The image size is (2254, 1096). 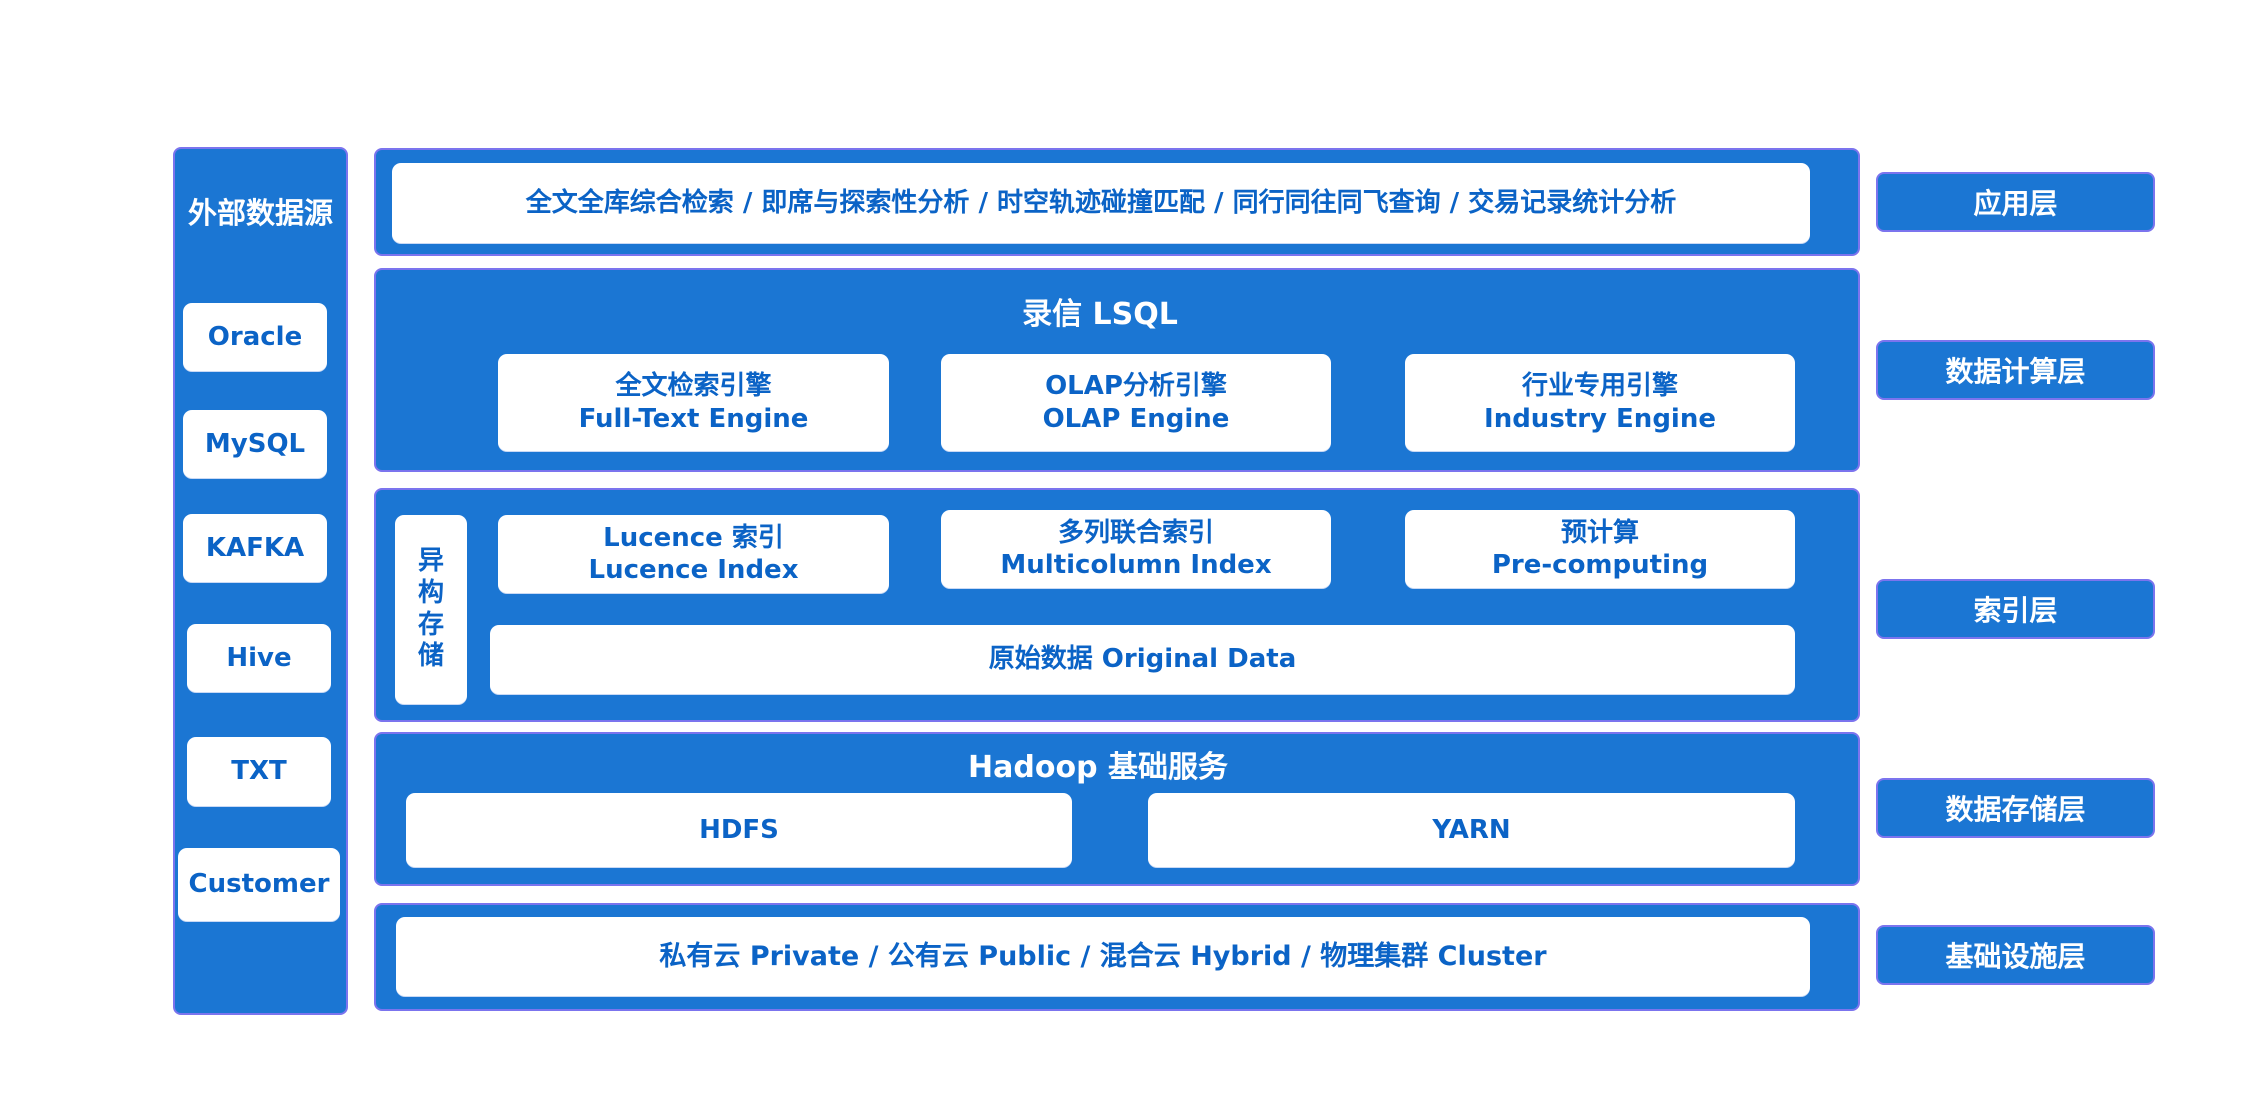 What do you see at coordinates (1136, 418) in the screenshot?
I see `engine-en: OLAP Engine` at bounding box center [1136, 418].